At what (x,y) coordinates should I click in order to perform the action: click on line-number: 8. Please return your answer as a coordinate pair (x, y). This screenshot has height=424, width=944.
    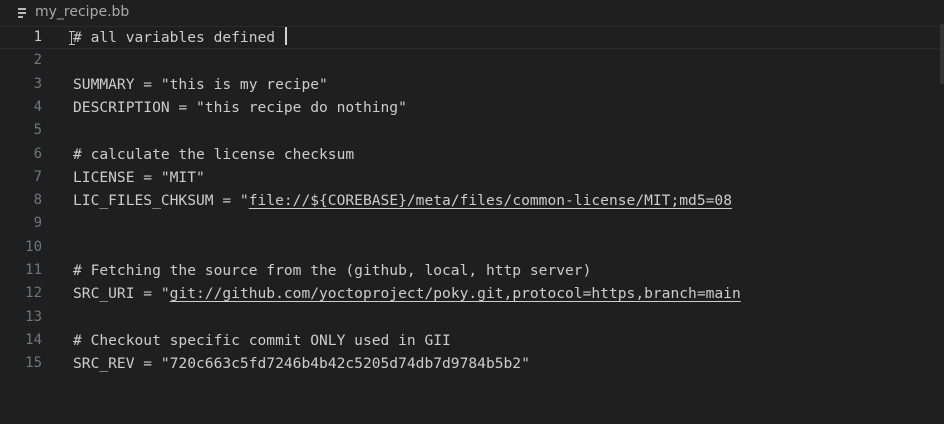
    Looking at the image, I should click on (37, 200).